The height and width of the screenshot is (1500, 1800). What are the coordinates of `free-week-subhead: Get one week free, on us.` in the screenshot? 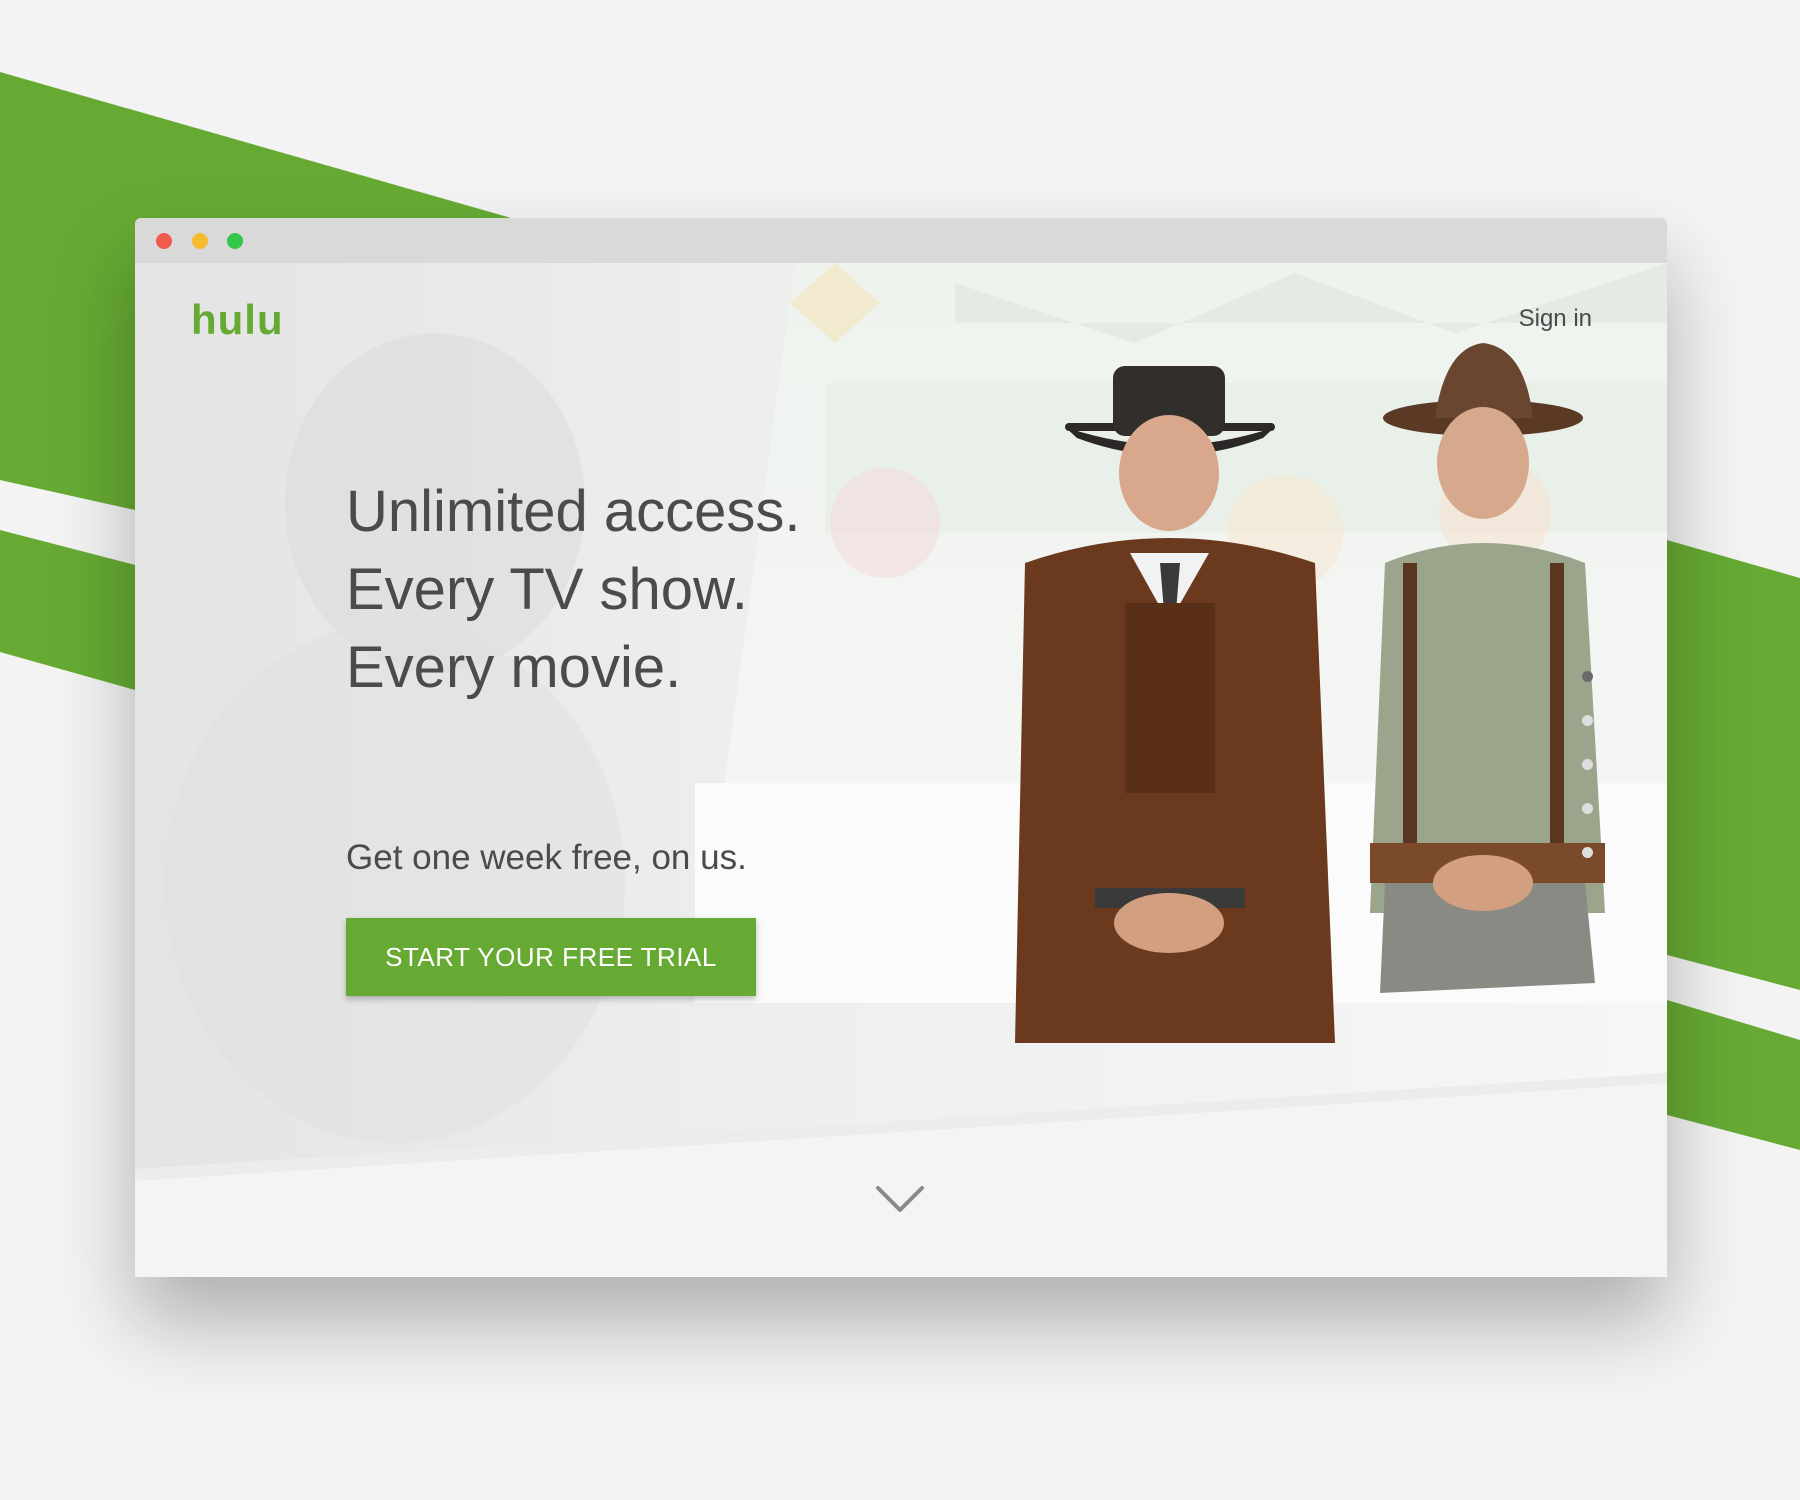 It's located at (546, 857).